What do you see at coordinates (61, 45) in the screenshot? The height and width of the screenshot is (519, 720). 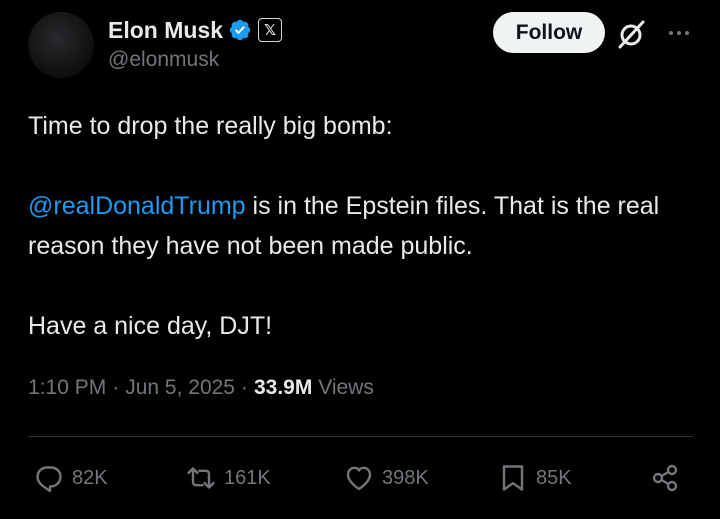 I see `avatar` at bounding box center [61, 45].